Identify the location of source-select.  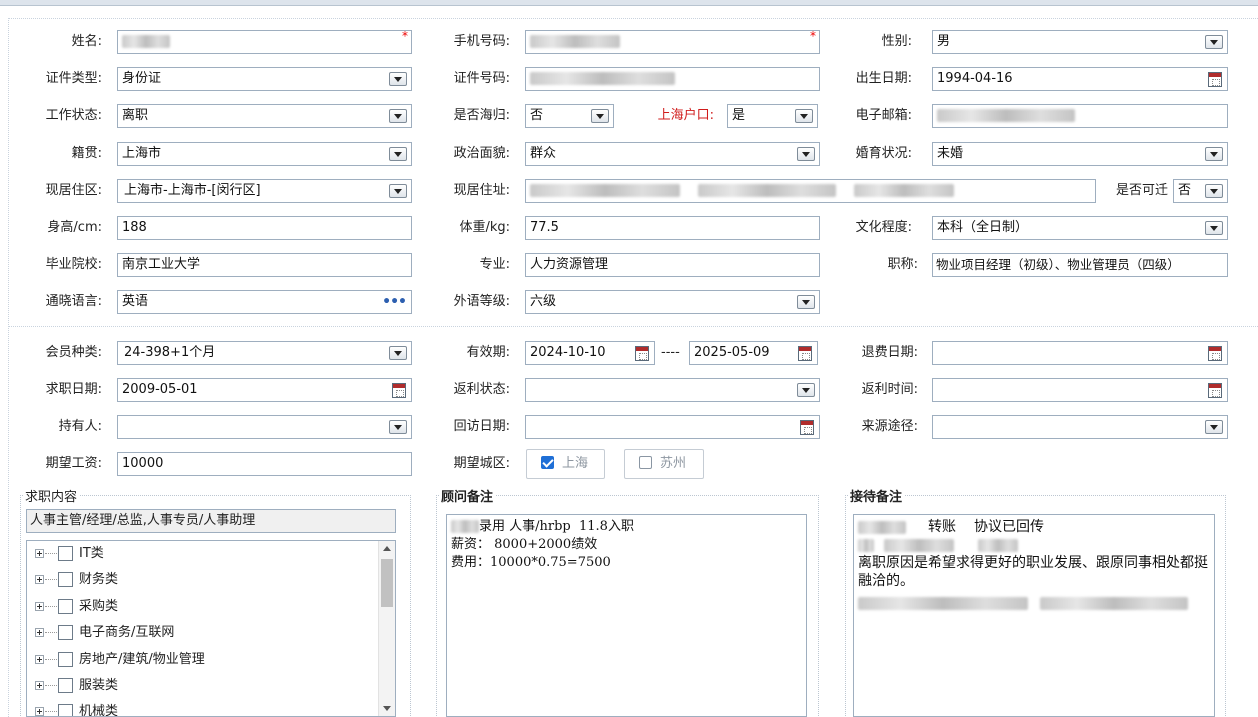
(1080, 427).